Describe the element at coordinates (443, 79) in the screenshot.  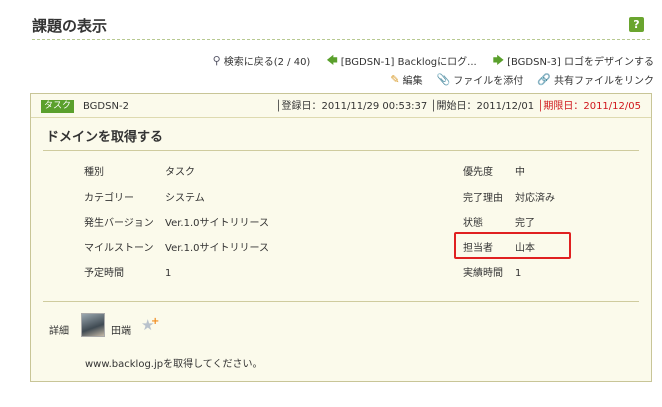
I see `paperclip-icon: 📎` at that location.